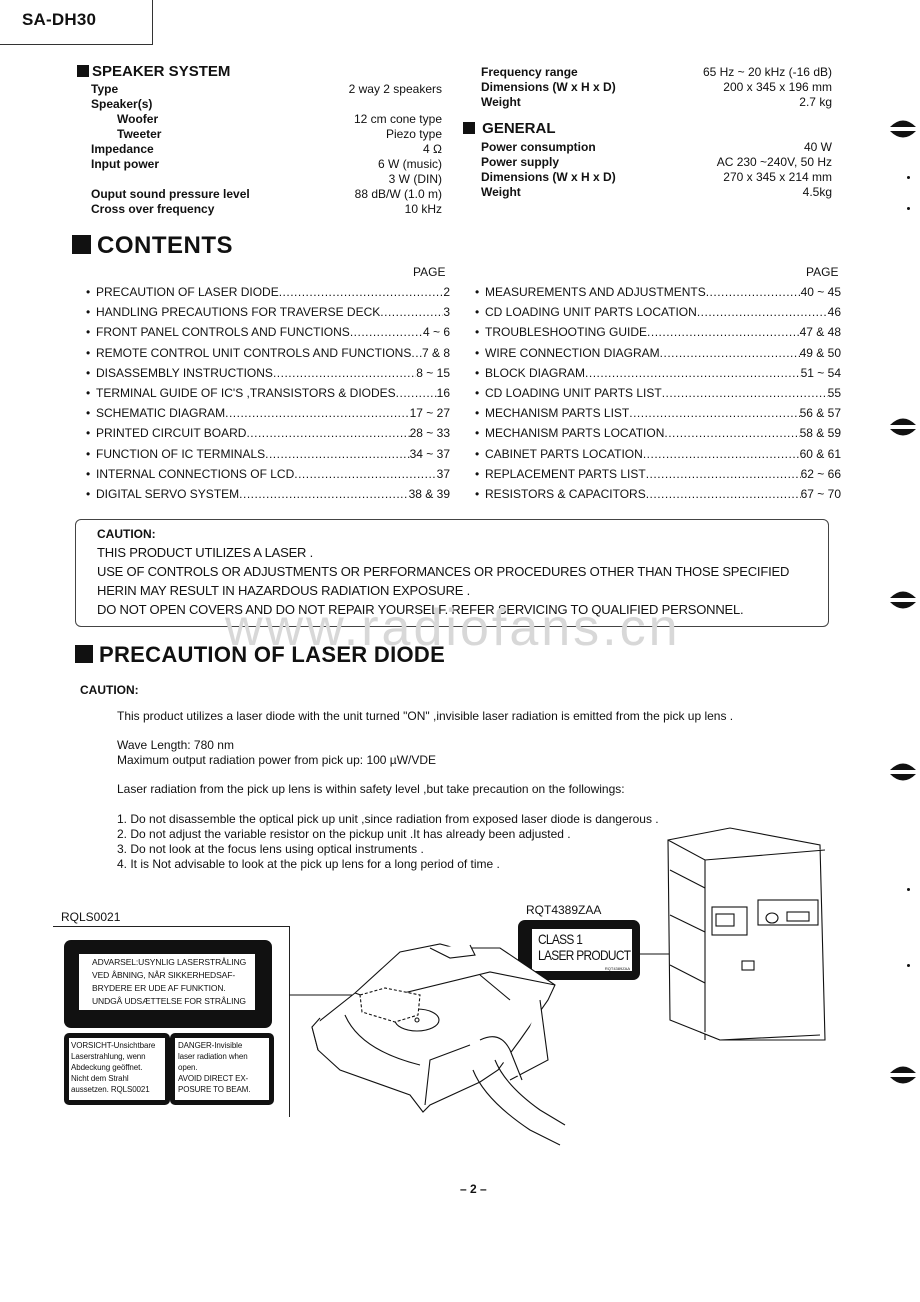 The height and width of the screenshot is (1302, 920). What do you see at coordinates (746, 934) in the screenshot?
I see `speaker-cabinet-drawing` at bounding box center [746, 934].